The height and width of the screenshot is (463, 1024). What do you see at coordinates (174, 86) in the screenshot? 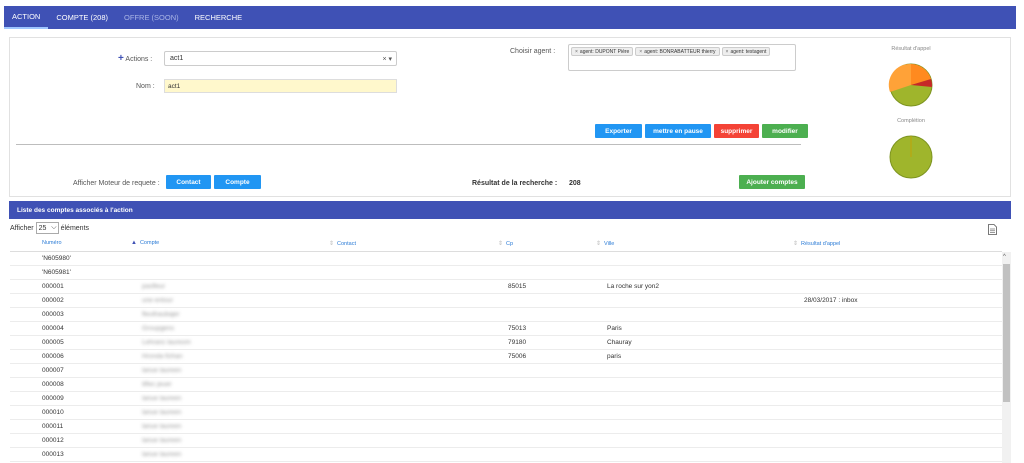
I see `nom-input-value: act1` at bounding box center [174, 86].